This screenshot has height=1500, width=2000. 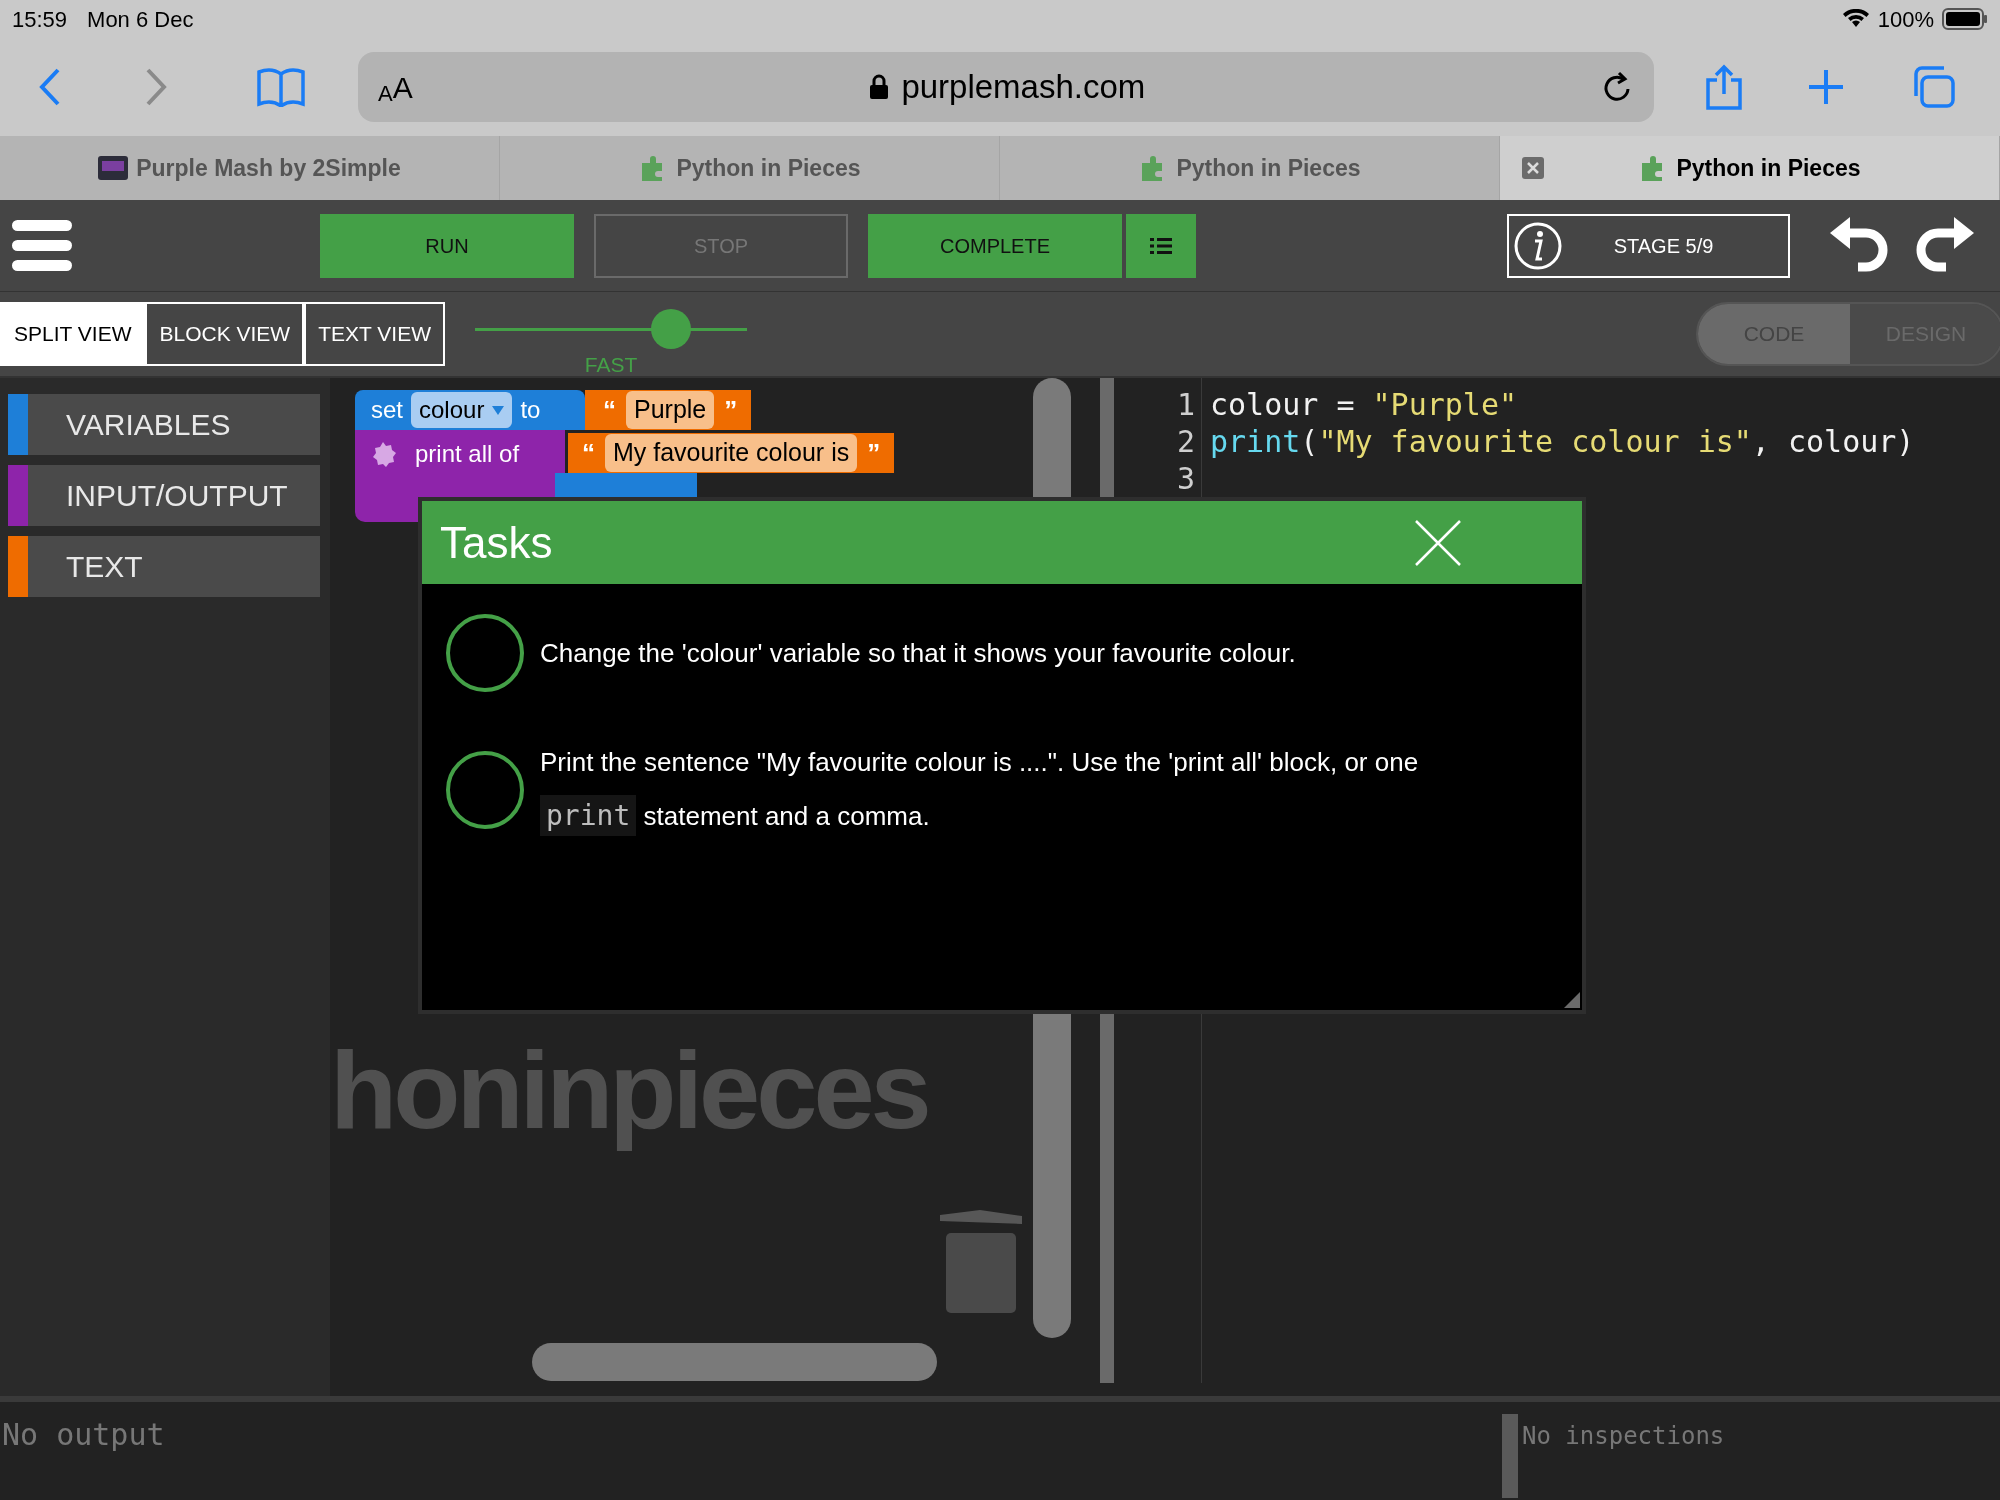 I want to click on battery-percent: 100%, so click(x=1905, y=19).